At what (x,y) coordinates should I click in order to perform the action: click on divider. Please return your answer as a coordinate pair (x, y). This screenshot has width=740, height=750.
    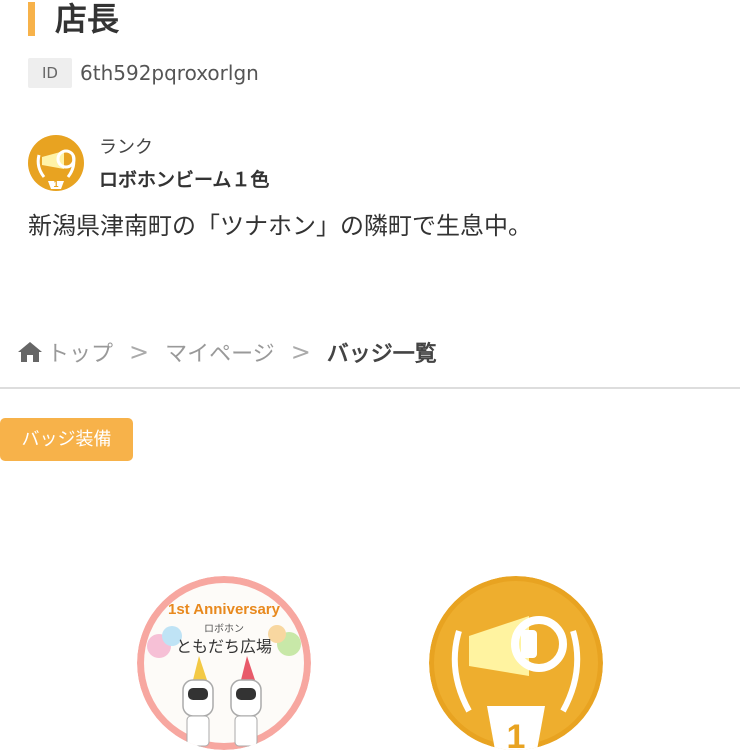
    Looking at the image, I should click on (370, 388).